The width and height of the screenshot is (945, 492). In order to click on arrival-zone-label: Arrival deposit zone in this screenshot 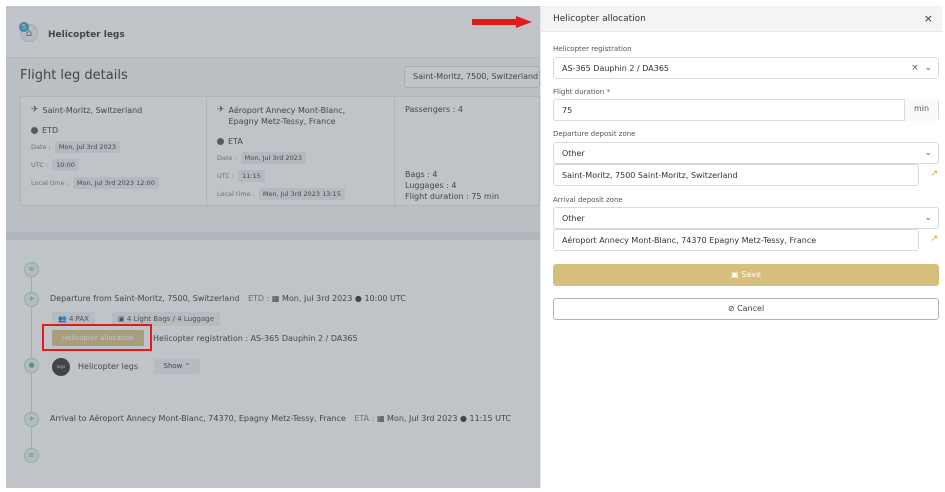, I will do `click(588, 200)`.